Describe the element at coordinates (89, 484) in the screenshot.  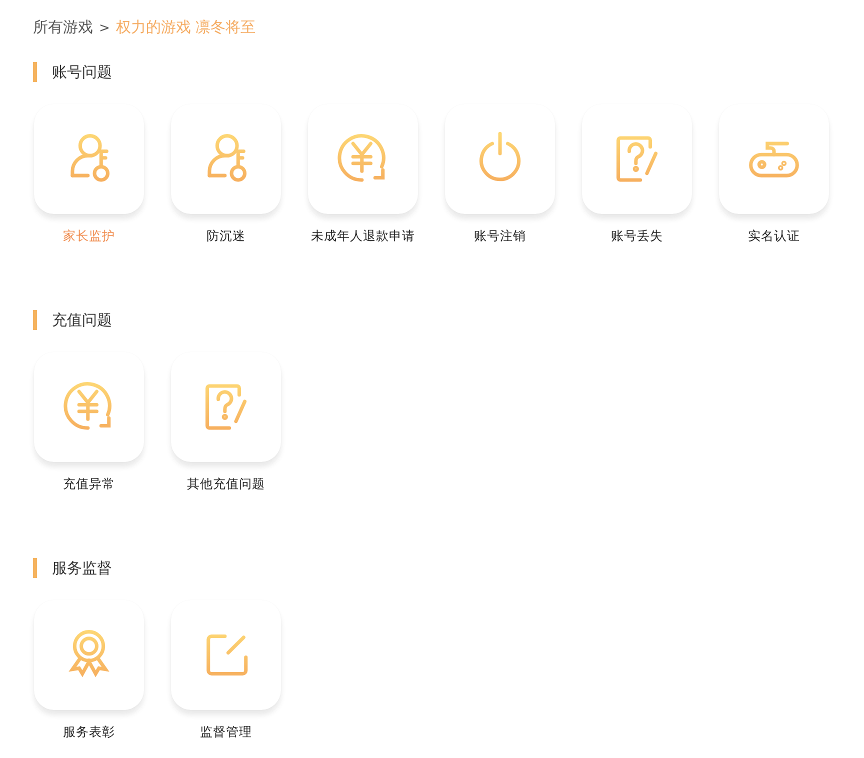
I see `category-label: 充值异常` at that location.